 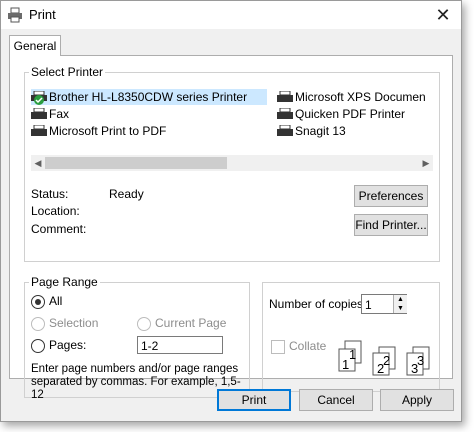 What do you see at coordinates (42, 14) in the screenshot?
I see `window-title: Print` at bounding box center [42, 14].